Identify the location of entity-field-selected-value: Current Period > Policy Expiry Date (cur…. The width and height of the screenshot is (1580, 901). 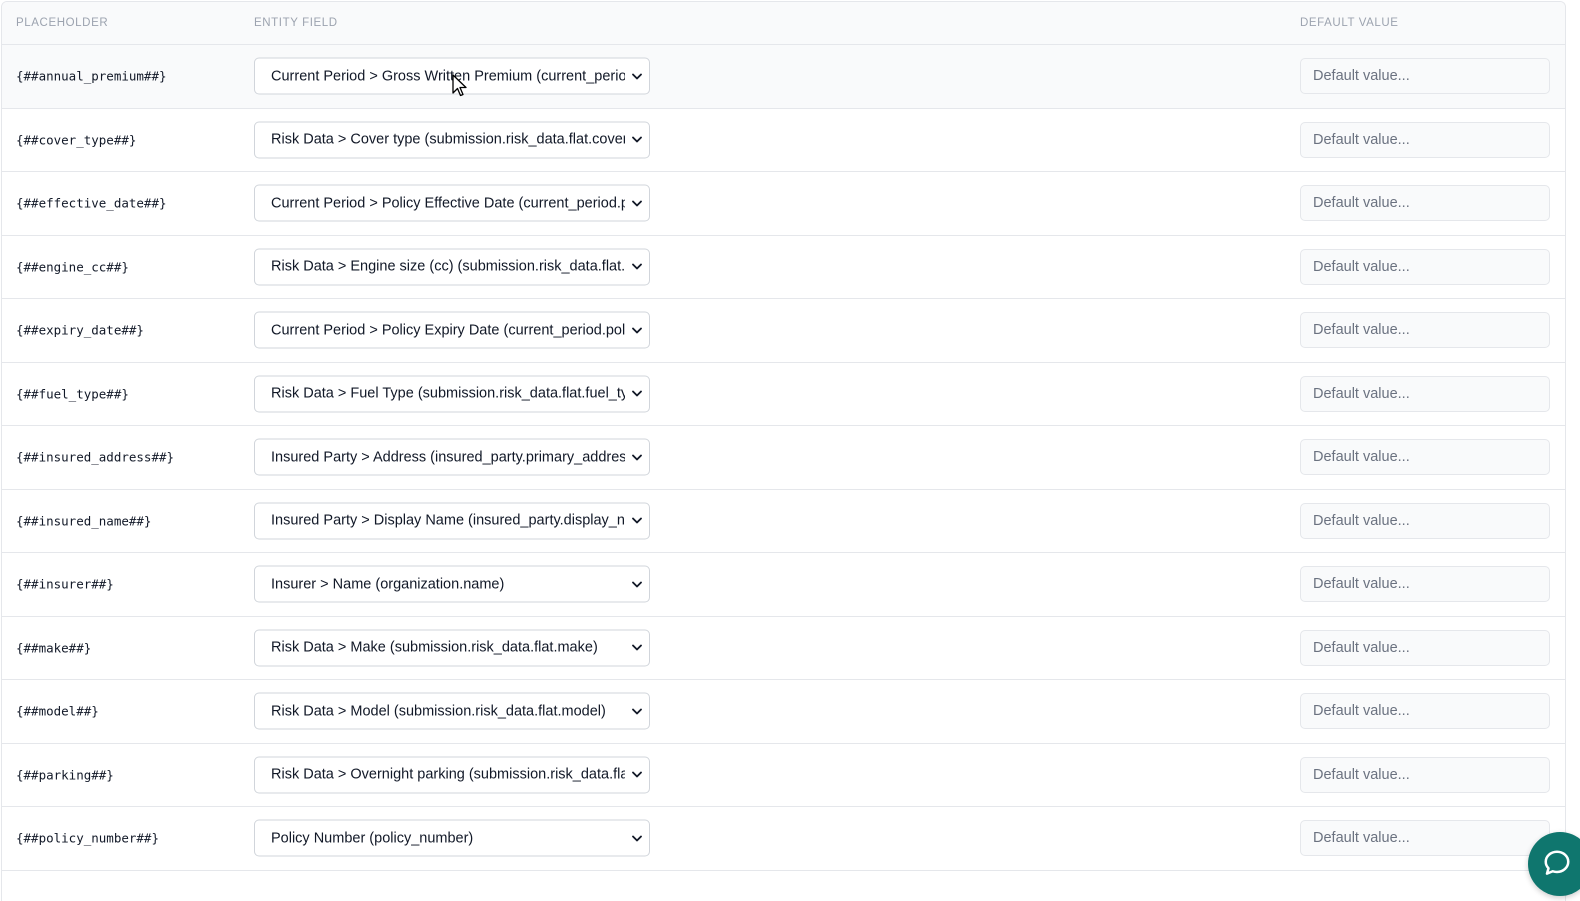
(448, 330).